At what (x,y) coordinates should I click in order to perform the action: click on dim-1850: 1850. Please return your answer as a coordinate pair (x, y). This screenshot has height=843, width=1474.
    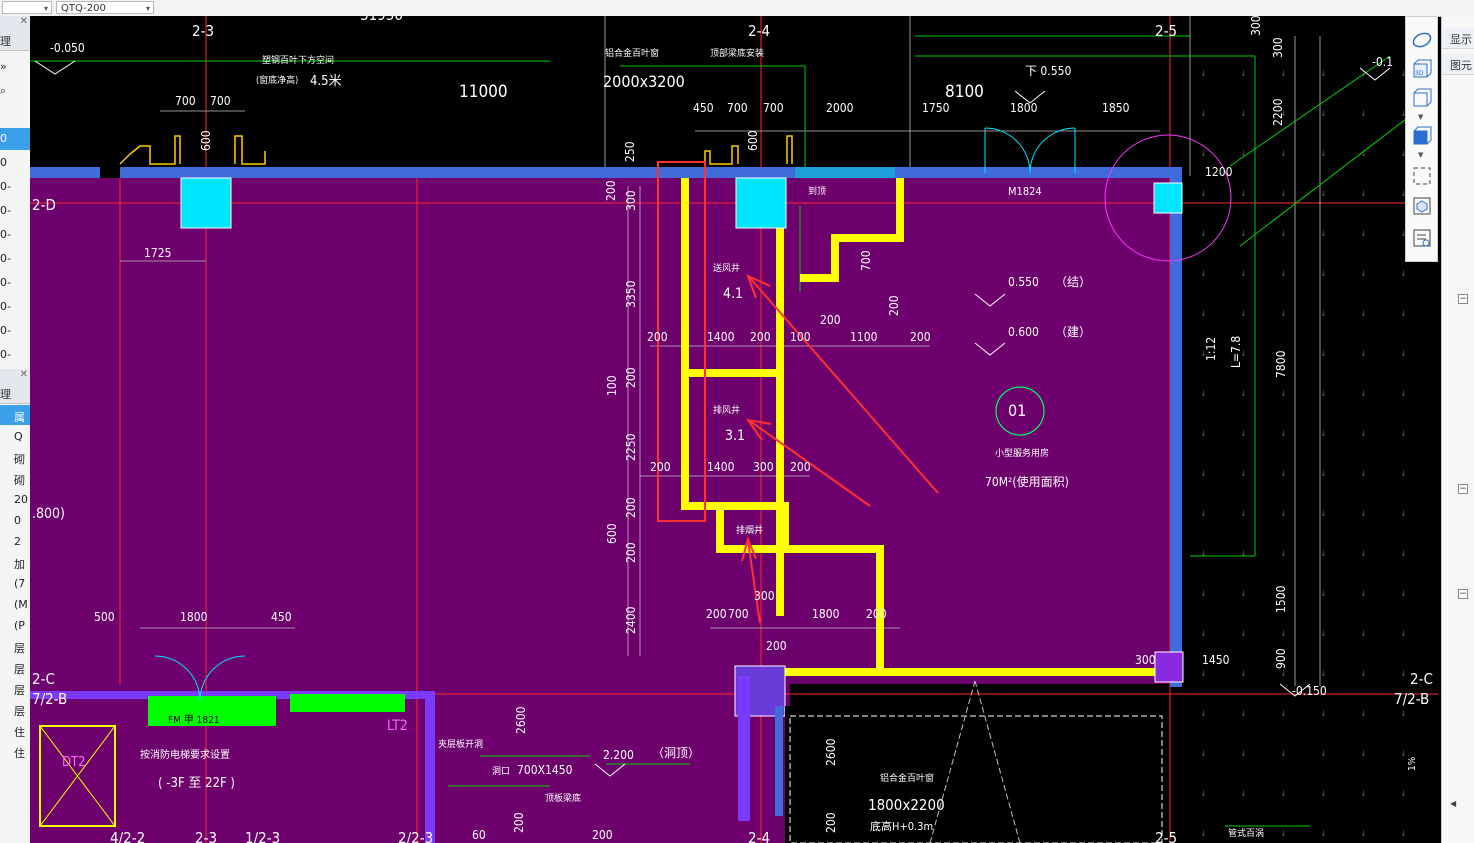
    Looking at the image, I should click on (1116, 108).